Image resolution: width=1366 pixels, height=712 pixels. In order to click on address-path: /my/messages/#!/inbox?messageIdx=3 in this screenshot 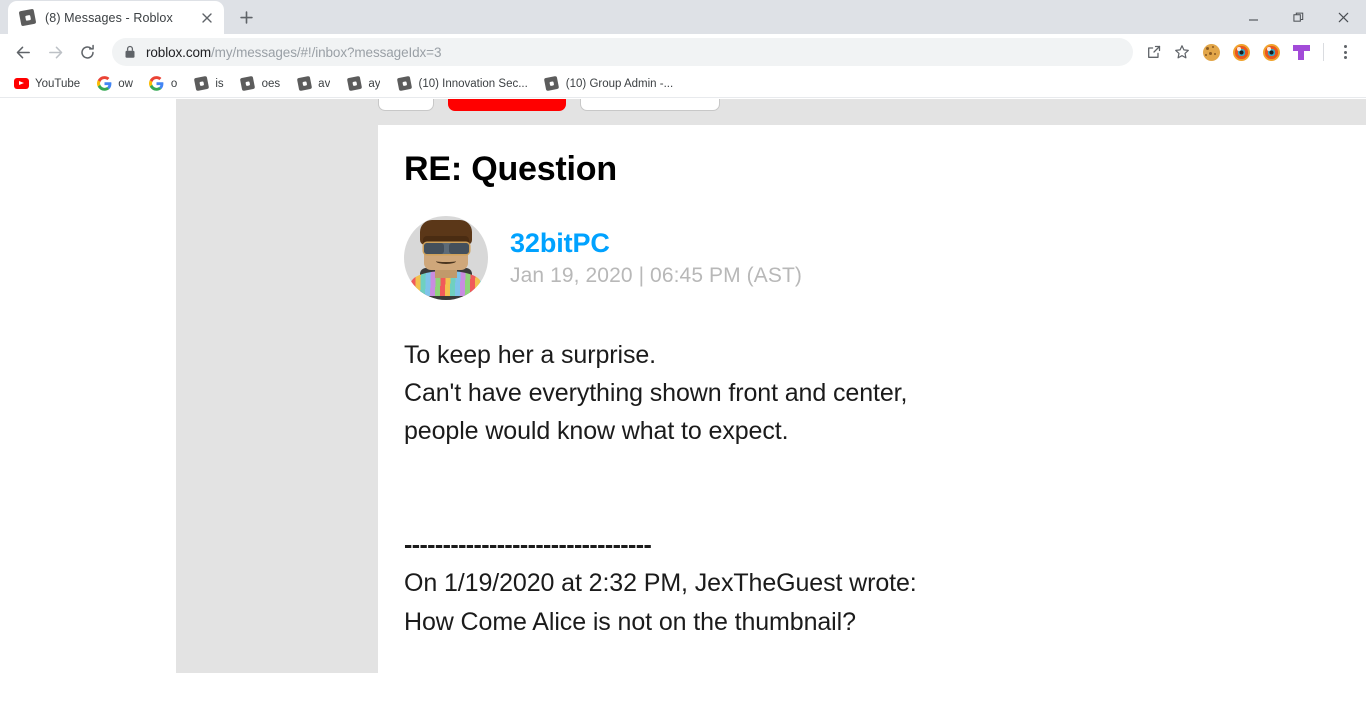, I will do `click(326, 52)`.